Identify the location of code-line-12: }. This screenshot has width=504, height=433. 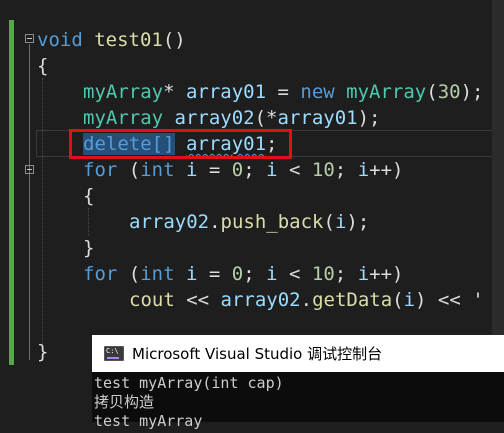
(42, 352).